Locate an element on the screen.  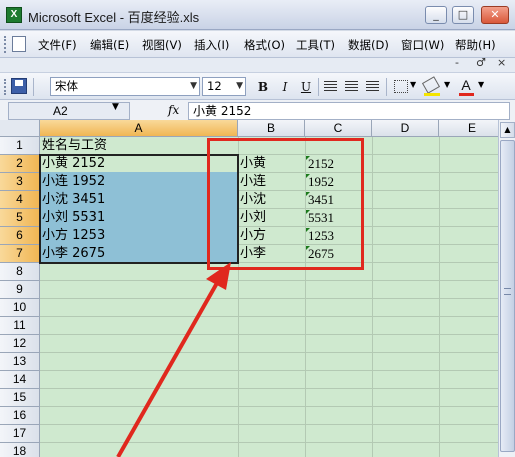
annotation-arrow-icon is located at coordinates (173, 359).